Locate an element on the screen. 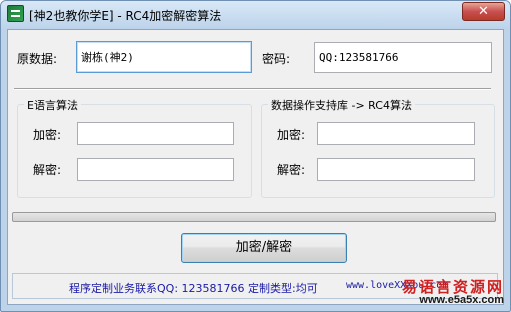 The height and width of the screenshot is (312, 511). password-label: 密码: is located at coordinates (276, 59).